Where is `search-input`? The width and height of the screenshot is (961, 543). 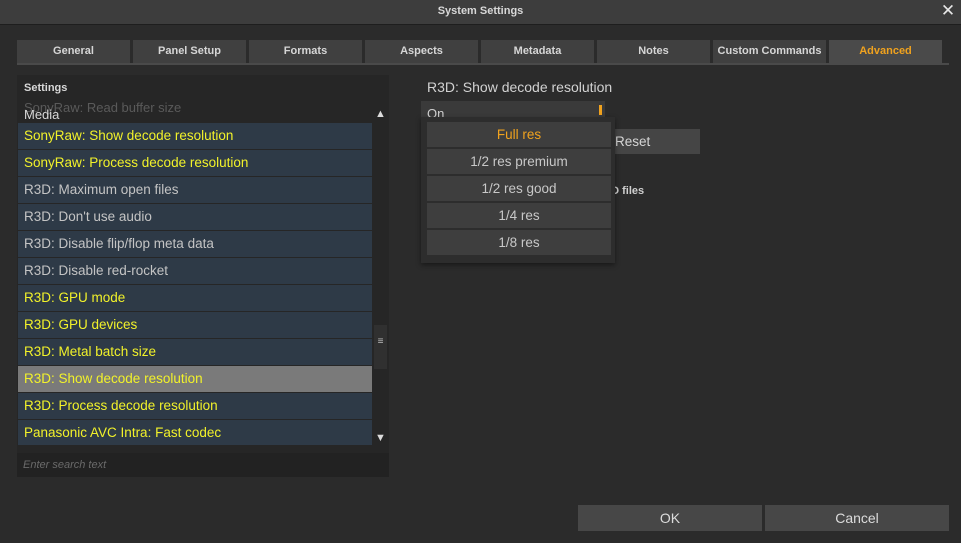 search-input is located at coordinates (203, 465).